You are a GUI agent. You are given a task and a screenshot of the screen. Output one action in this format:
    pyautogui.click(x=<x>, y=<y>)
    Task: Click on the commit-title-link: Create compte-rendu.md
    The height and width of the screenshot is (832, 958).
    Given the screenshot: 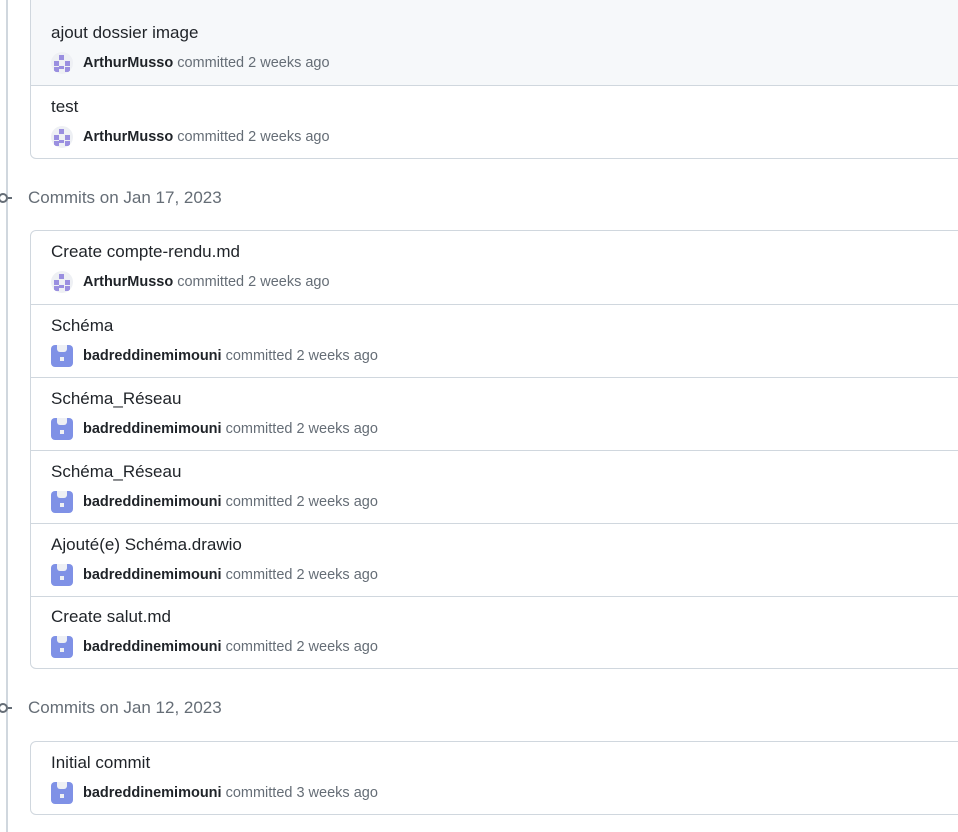 What is the action you would take?
    pyautogui.click(x=145, y=252)
    